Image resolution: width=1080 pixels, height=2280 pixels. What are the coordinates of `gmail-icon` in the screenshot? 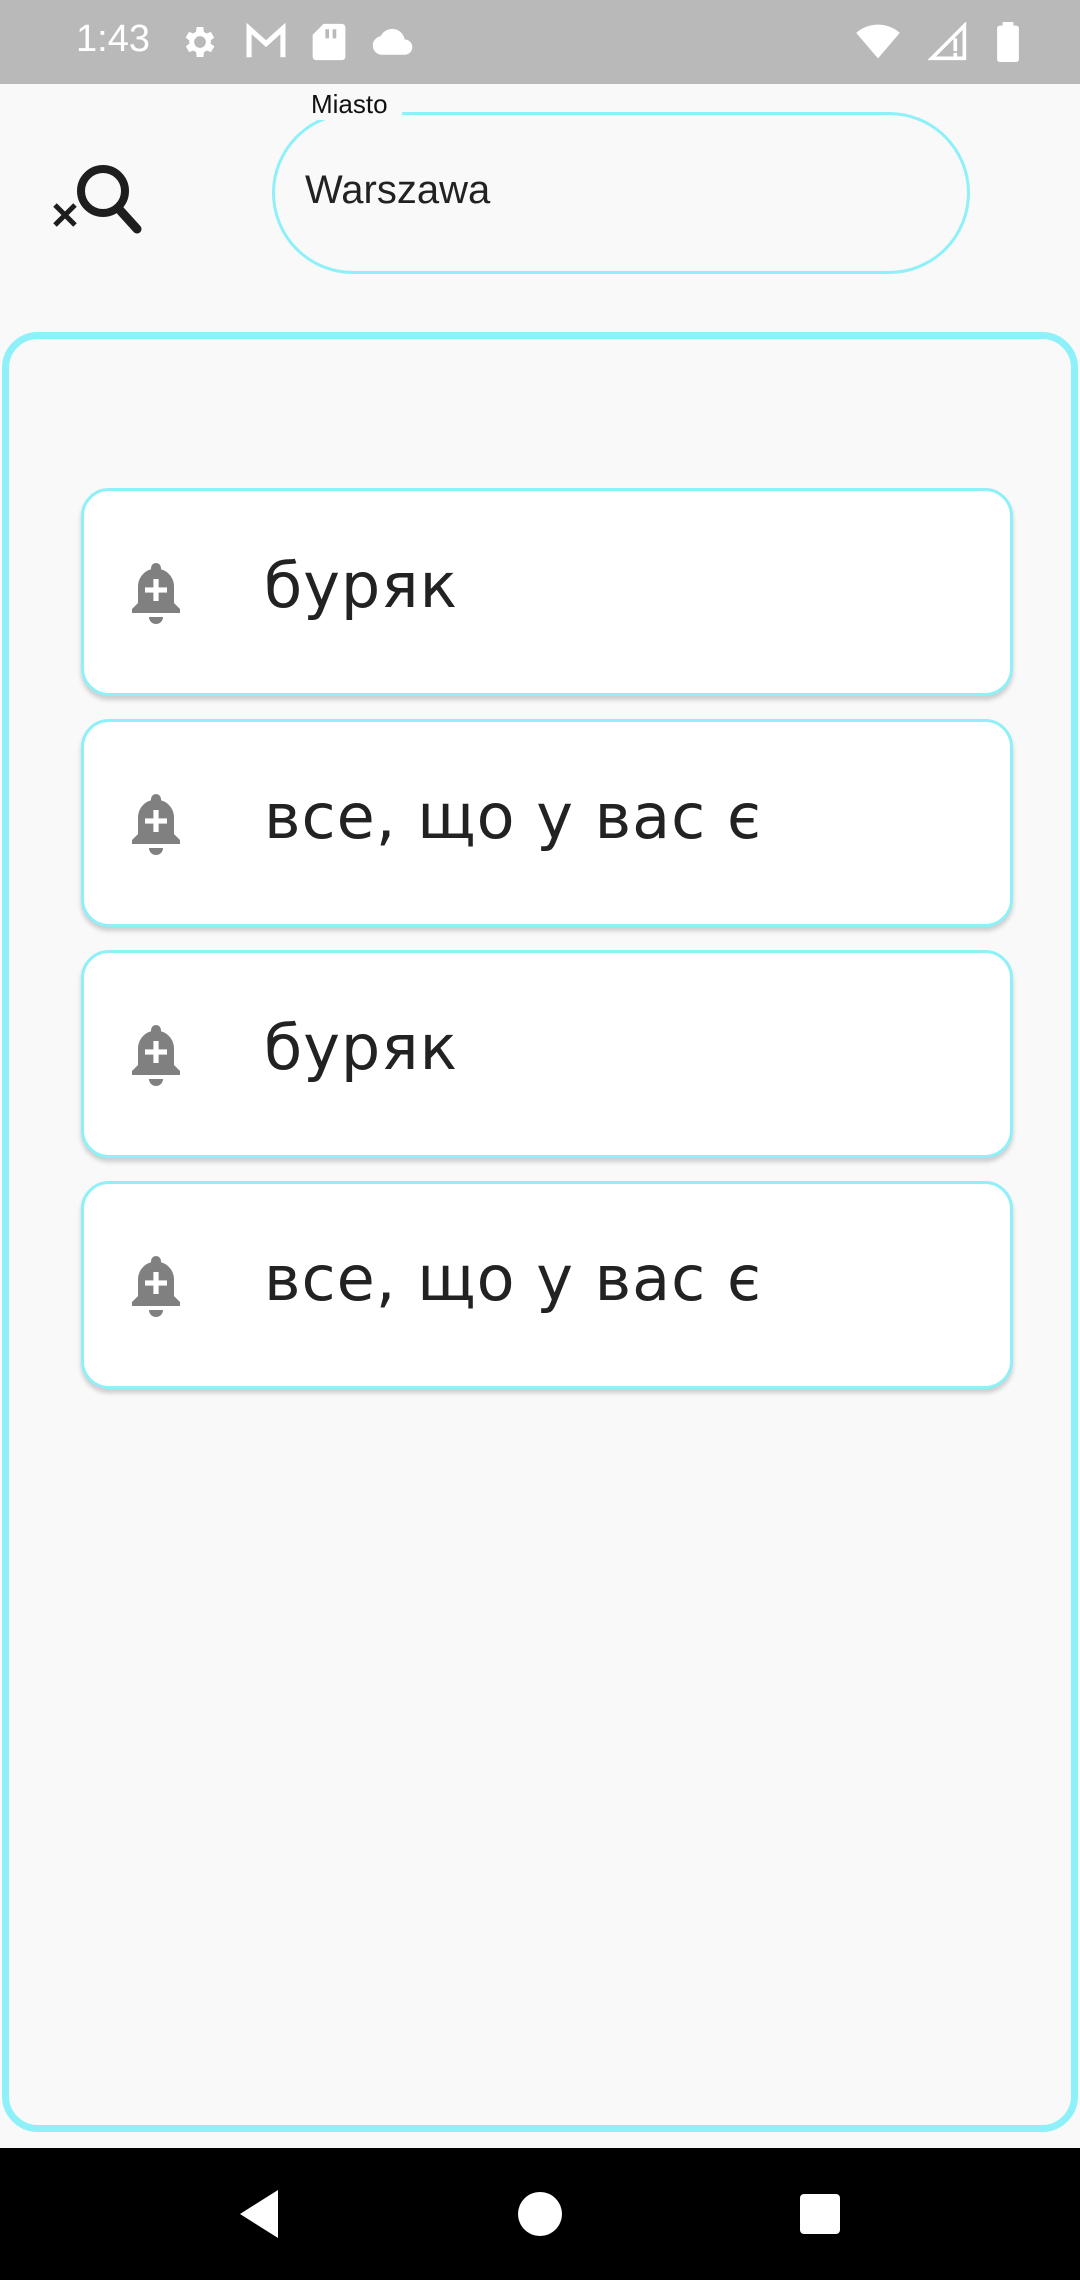 It's located at (266, 42).